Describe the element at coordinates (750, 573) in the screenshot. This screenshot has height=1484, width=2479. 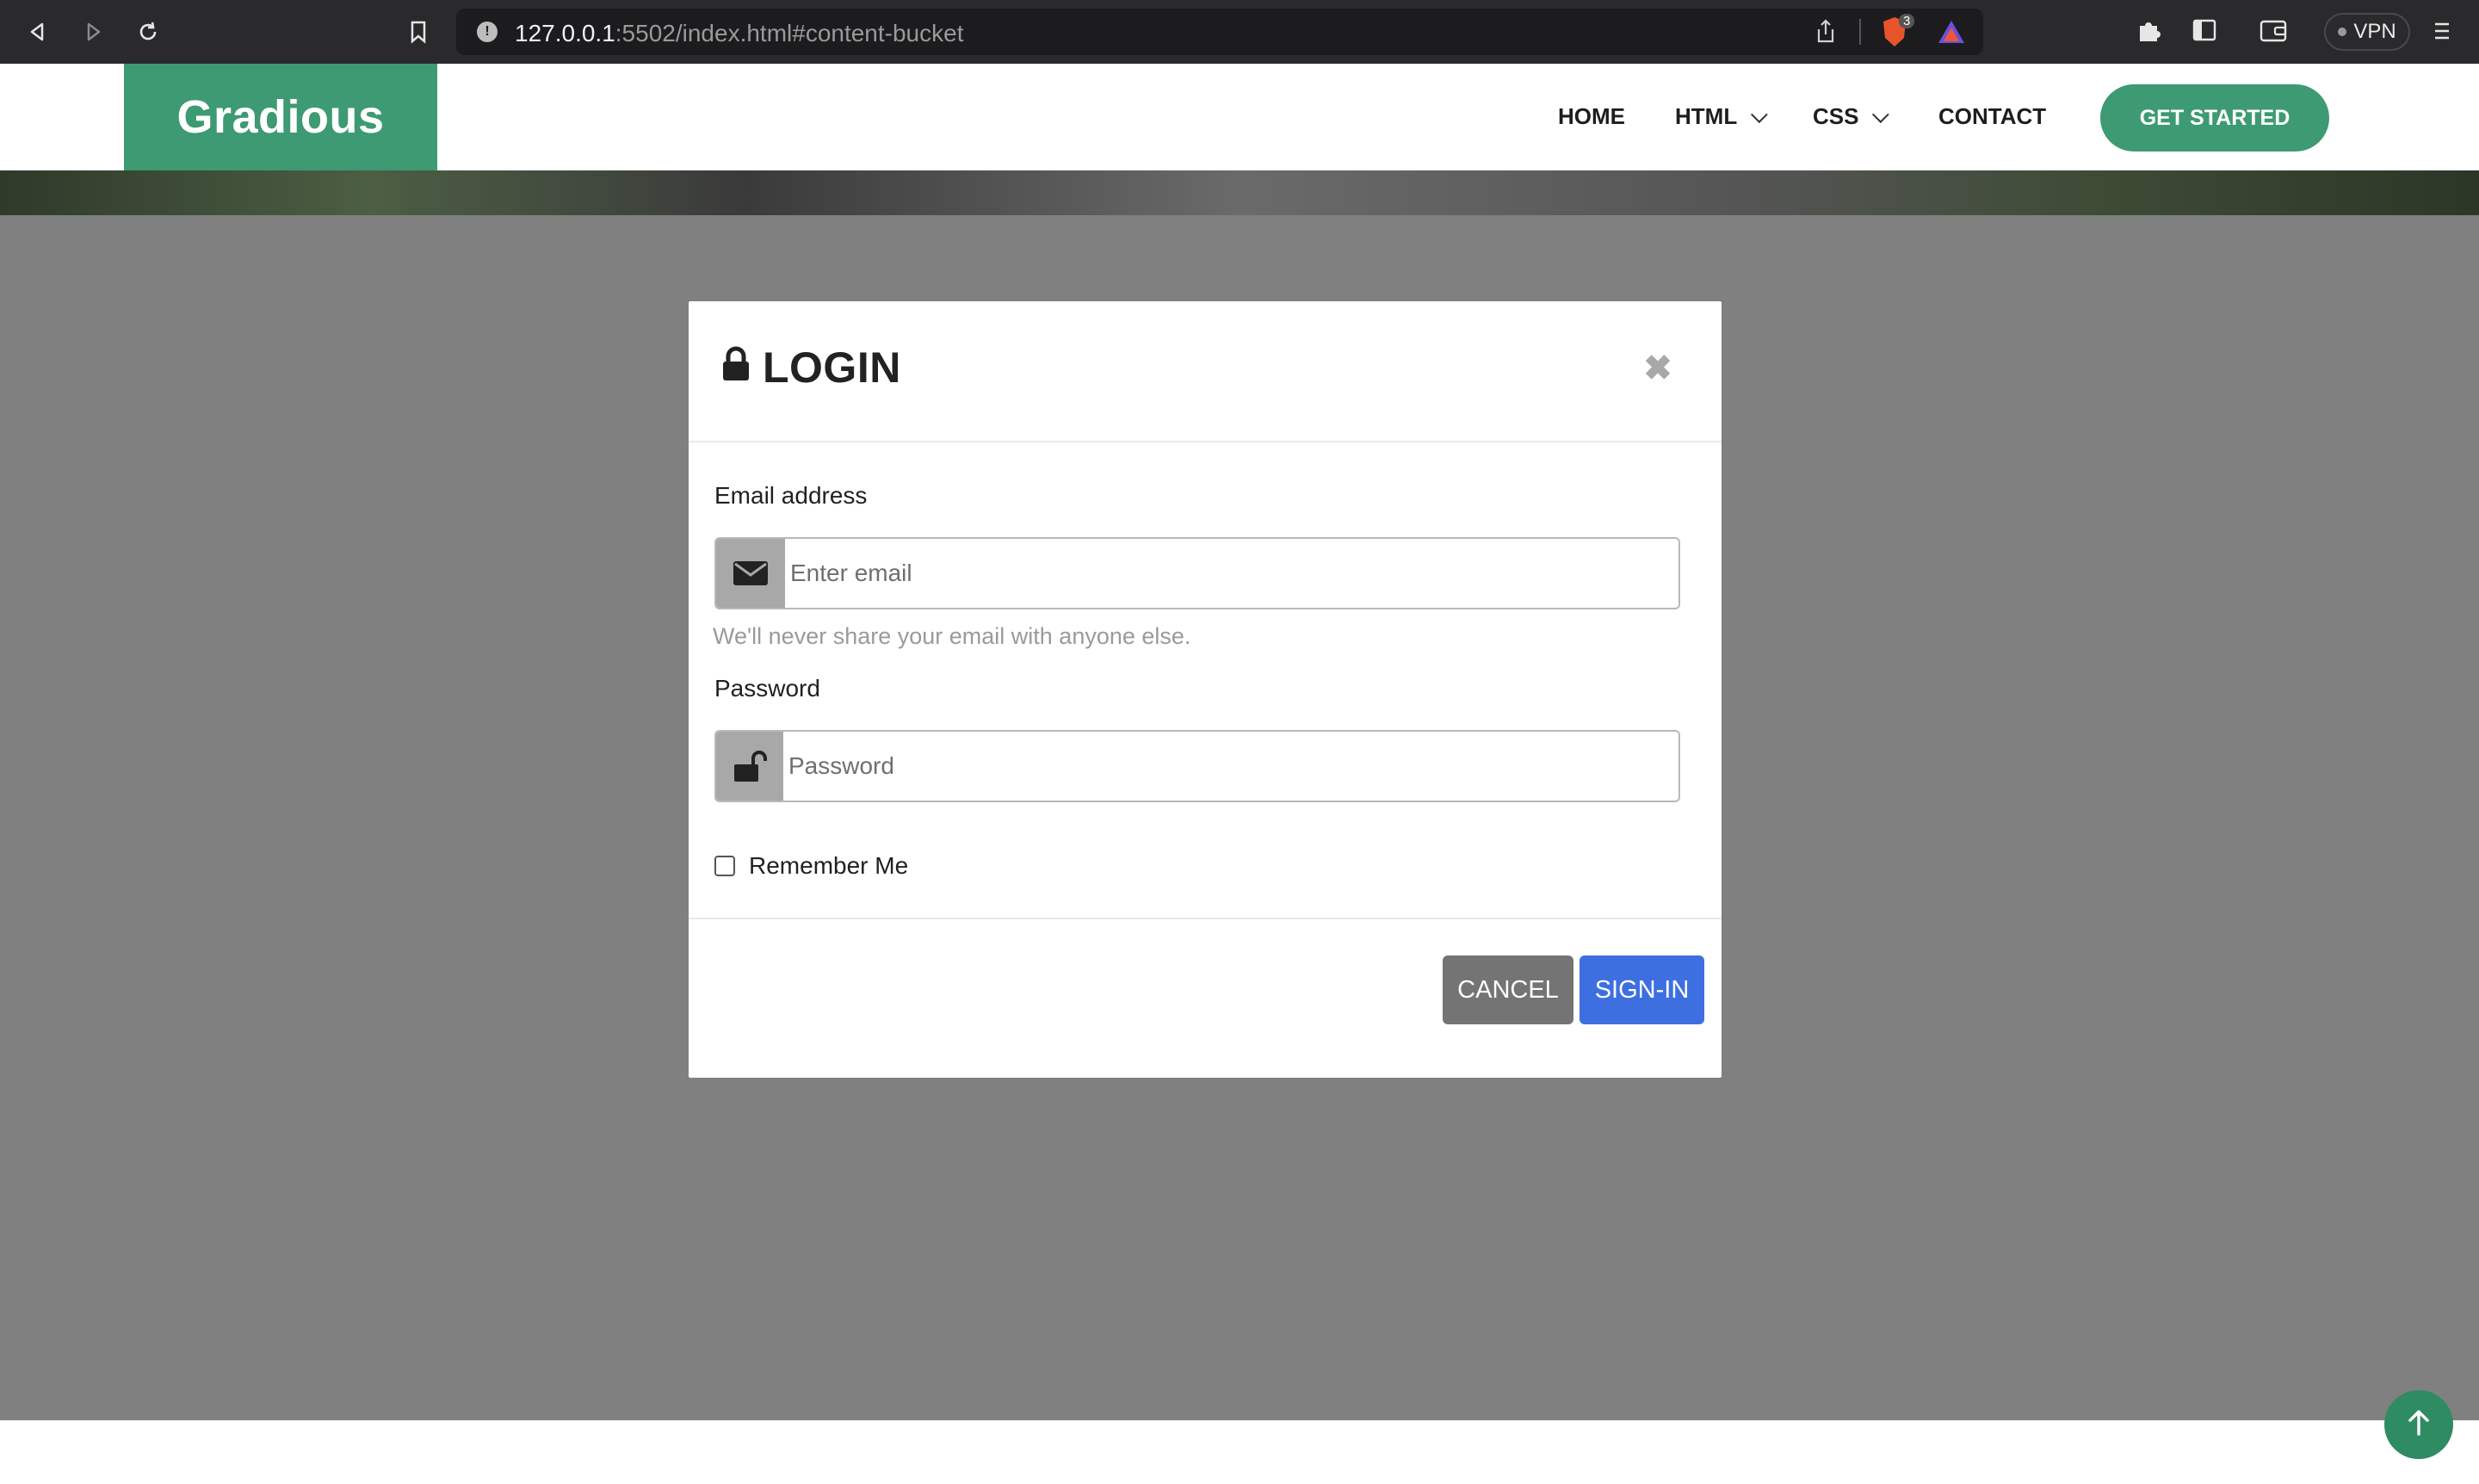
I see `envelope-icon` at that location.